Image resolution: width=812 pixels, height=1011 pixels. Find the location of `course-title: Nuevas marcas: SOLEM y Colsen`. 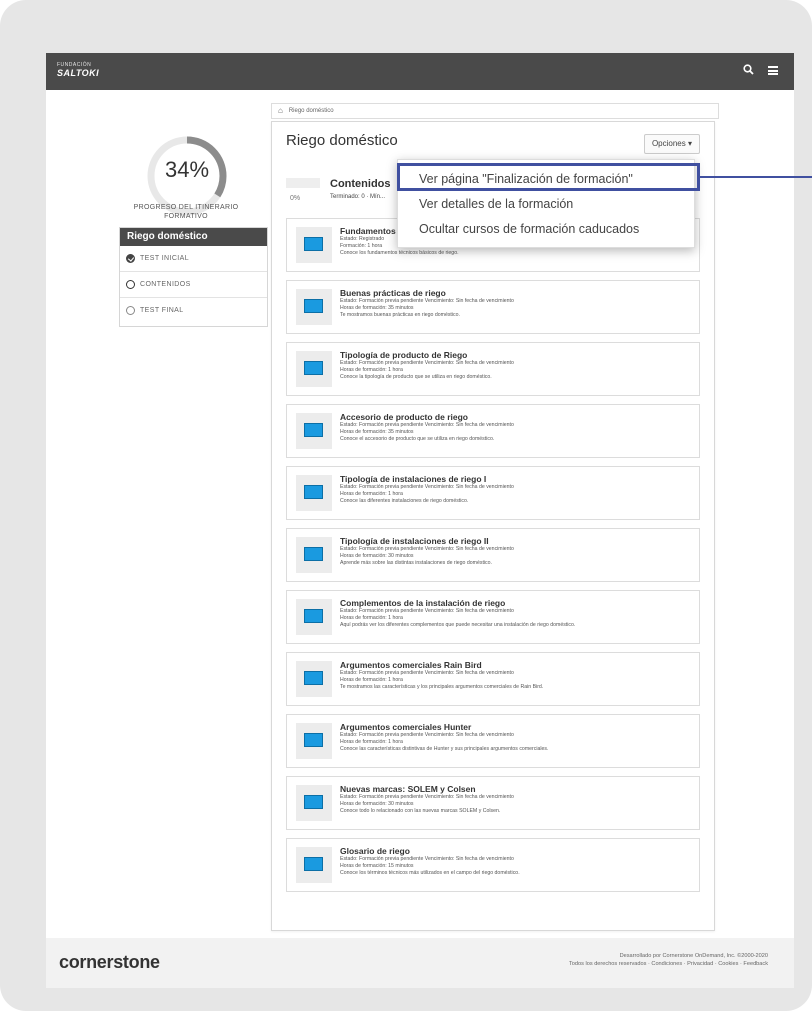

course-title: Nuevas marcas: SOLEM y Colsen is located at coordinates (515, 789).